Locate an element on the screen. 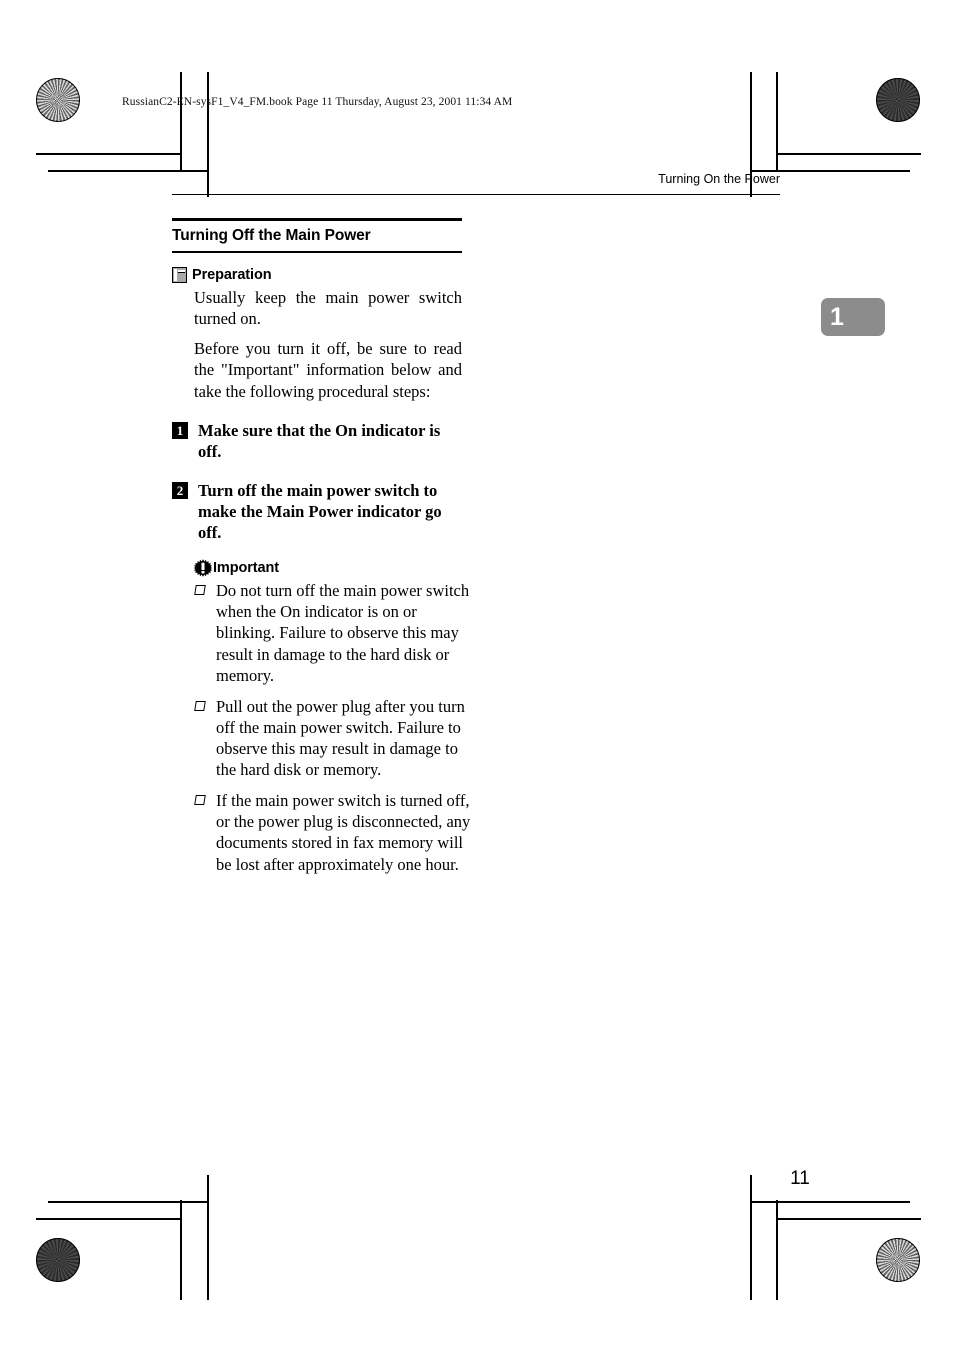  step-text: Make sure that the On indicator is off. is located at coordinates (319, 440).